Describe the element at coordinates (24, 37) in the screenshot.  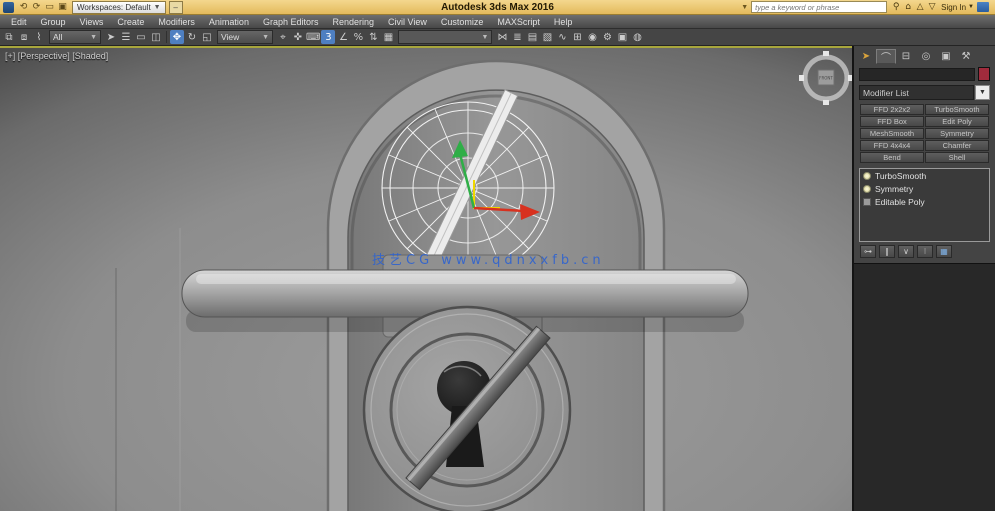
I see `unlink-selection-icon: ⧈` at that location.